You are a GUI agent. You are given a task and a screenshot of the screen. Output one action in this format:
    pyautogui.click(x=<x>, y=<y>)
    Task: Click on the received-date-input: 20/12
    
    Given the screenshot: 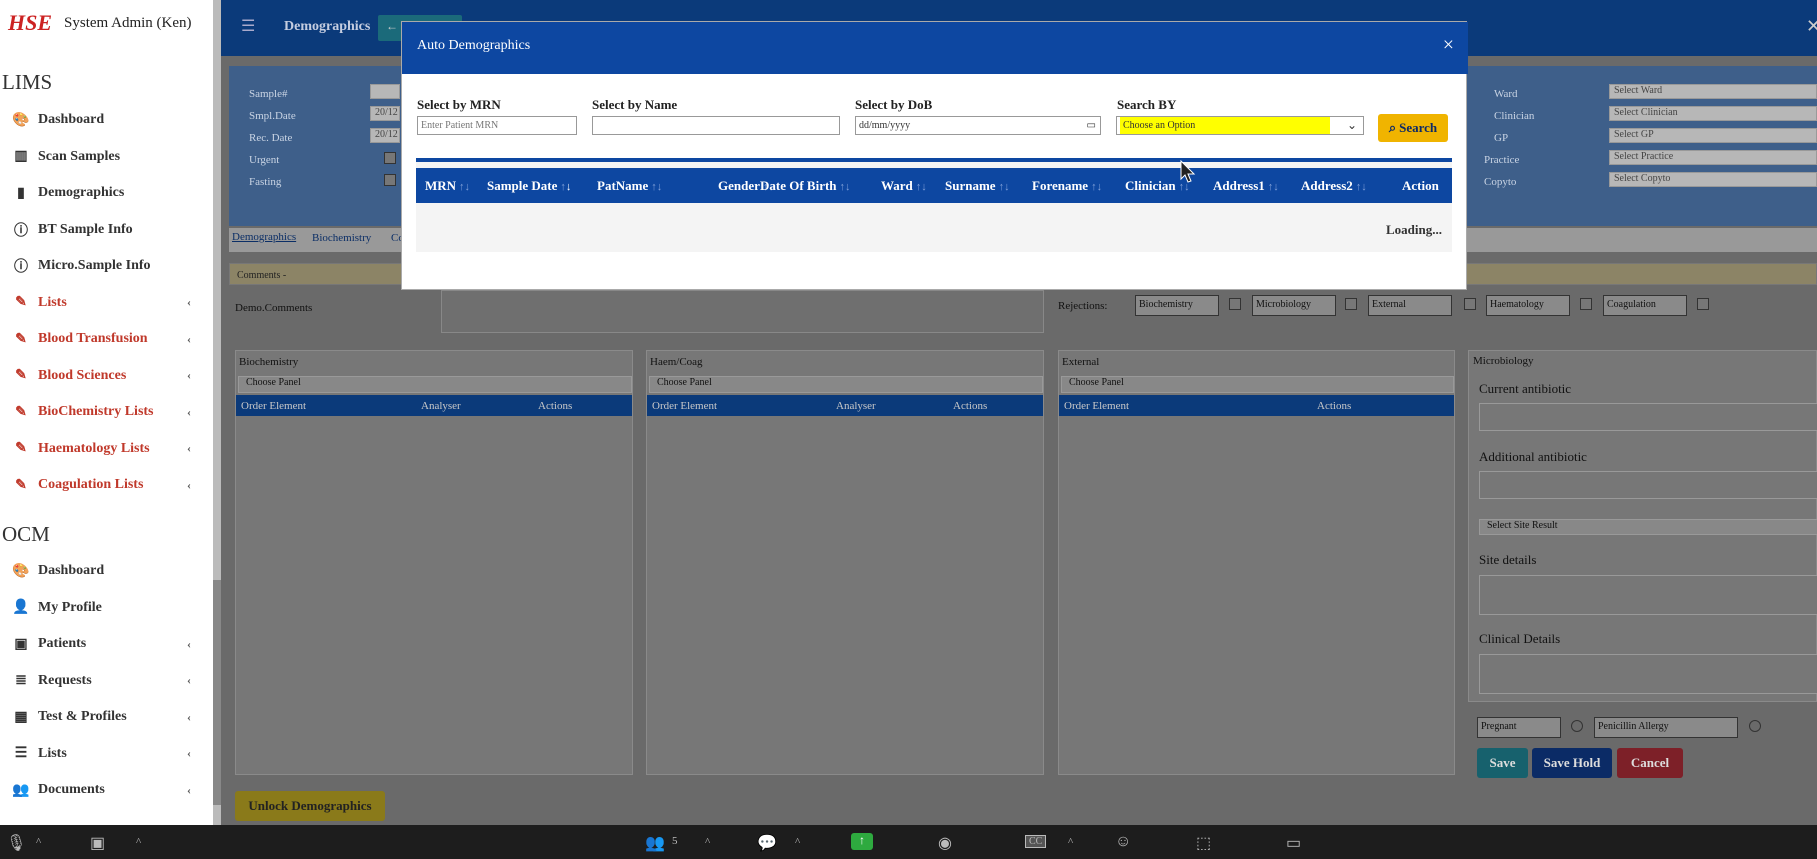 What is the action you would take?
    pyautogui.click(x=385, y=135)
    